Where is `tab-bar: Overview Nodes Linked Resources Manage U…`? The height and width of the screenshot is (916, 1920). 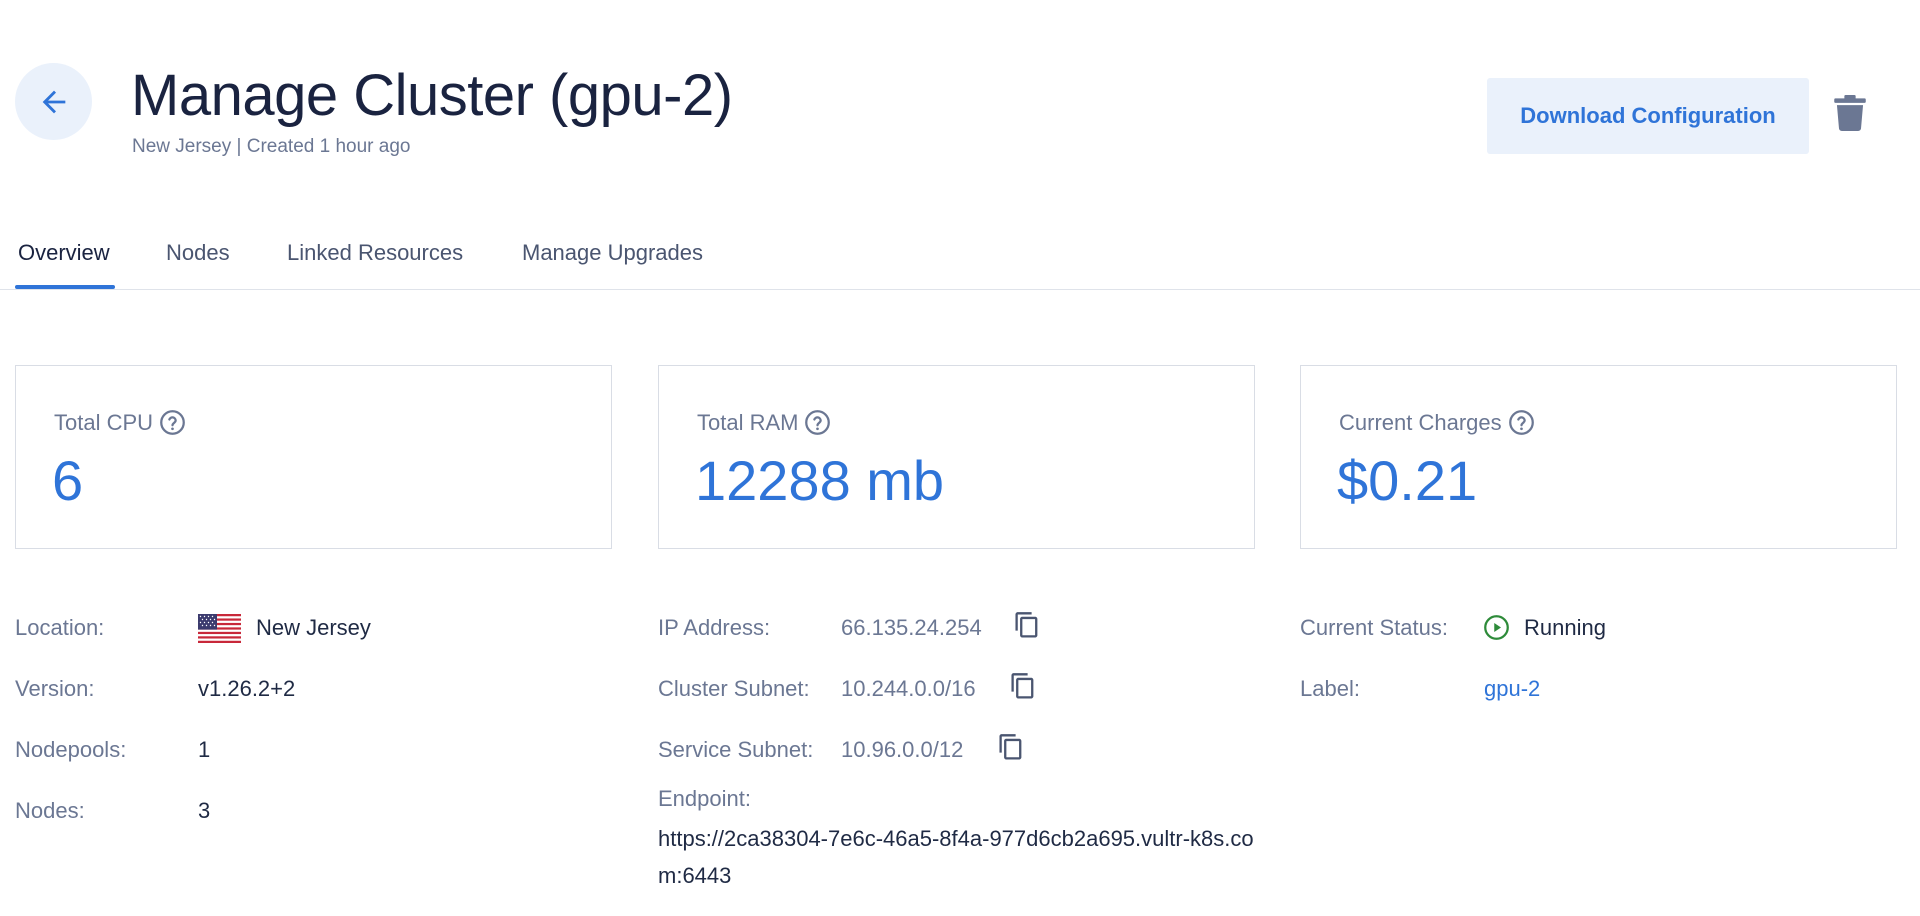 tab-bar: Overview Nodes Linked Resources Manage U… is located at coordinates (960, 259).